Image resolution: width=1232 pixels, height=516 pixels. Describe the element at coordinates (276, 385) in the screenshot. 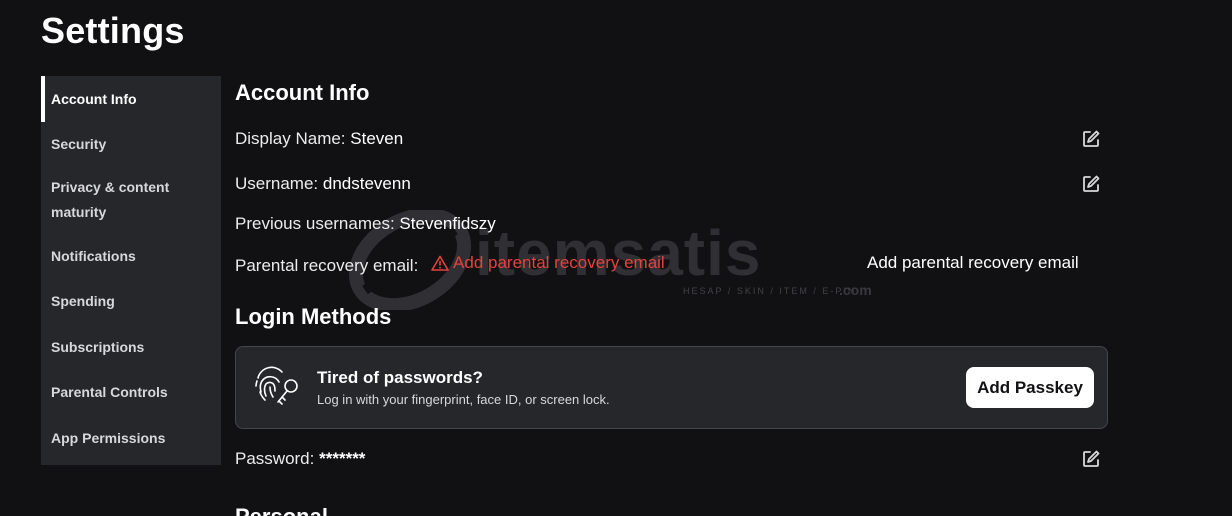

I see `fingerprint-key-icon` at that location.